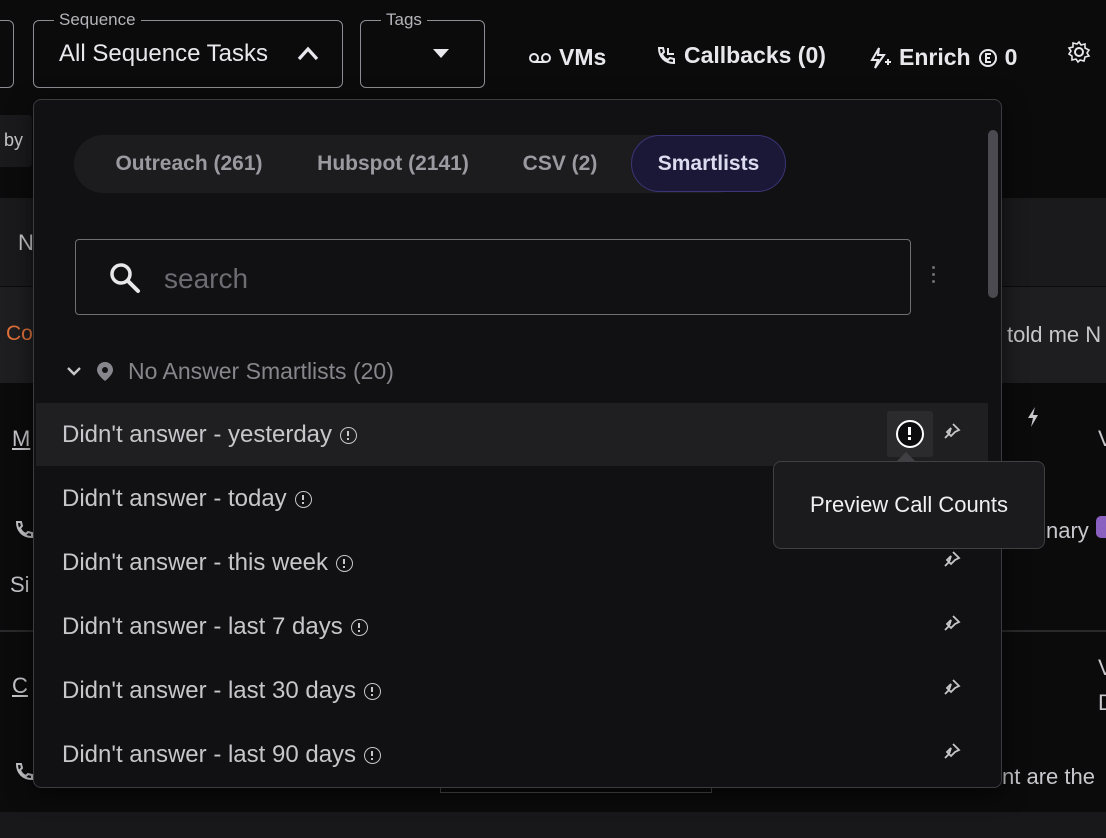 This screenshot has width=1106, height=838. I want to click on row-letter-v2: V, so click(1102, 667).